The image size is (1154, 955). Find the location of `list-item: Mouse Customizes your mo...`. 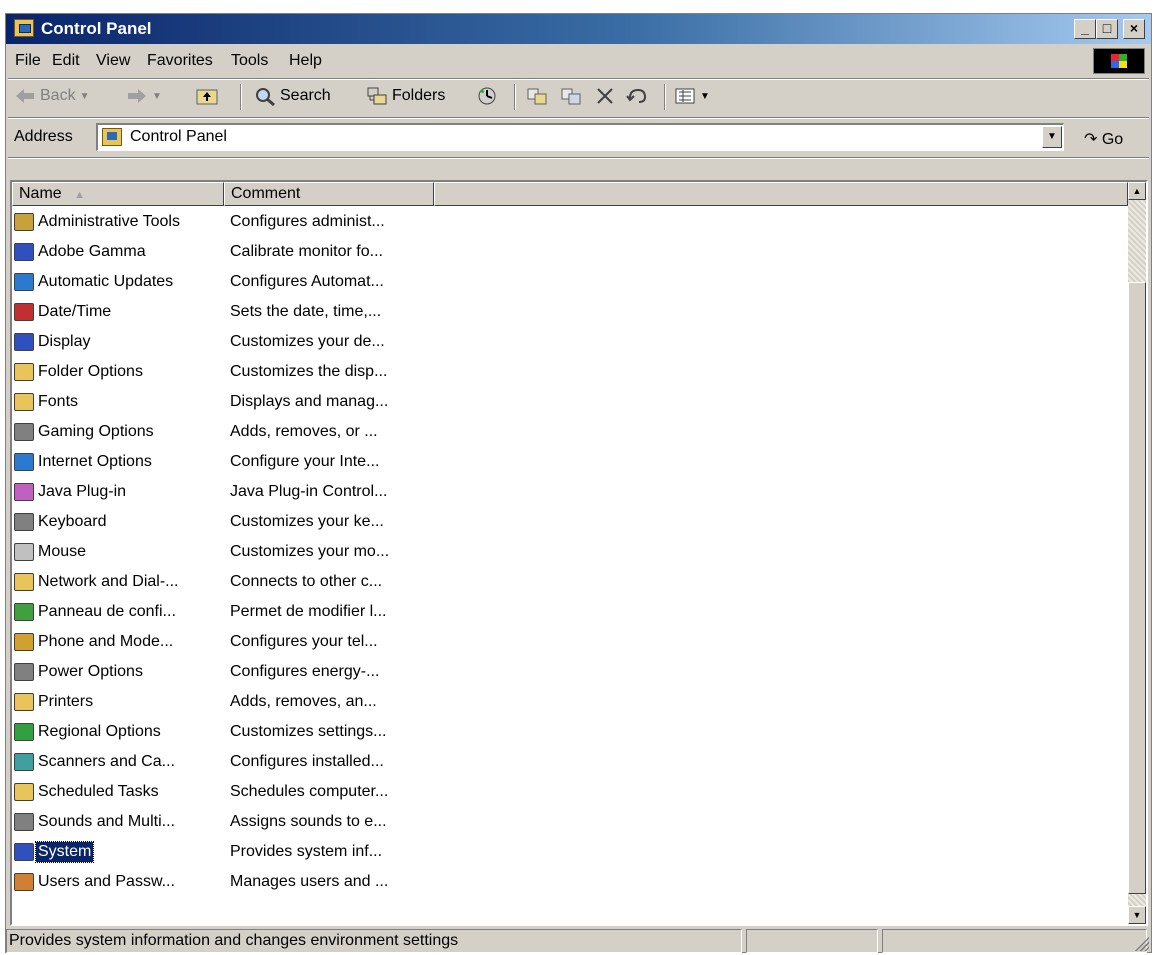

list-item: Mouse Customizes your mo... is located at coordinates (566, 553).